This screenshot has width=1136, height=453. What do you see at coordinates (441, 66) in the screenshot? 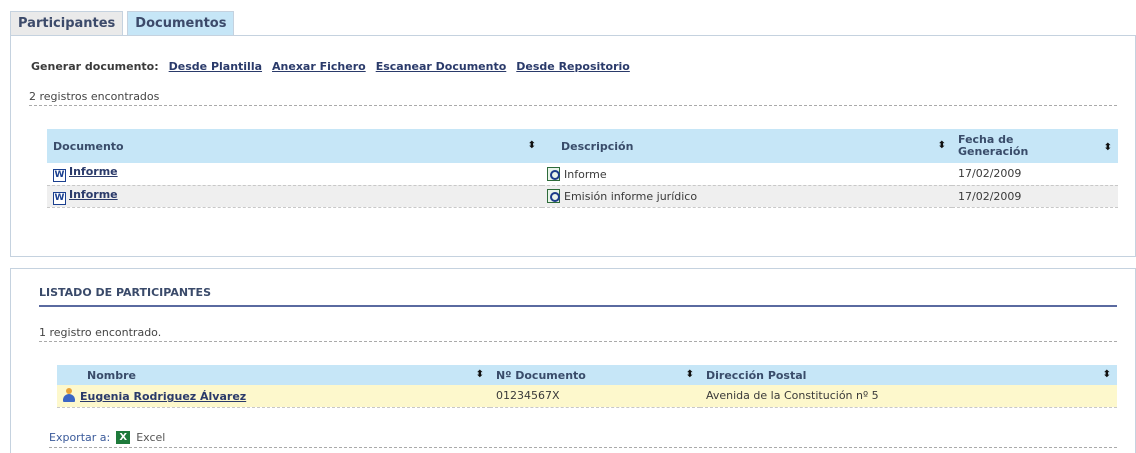
I see `scan-document-link: Escanear Documento` at bounding box center [441, 66].